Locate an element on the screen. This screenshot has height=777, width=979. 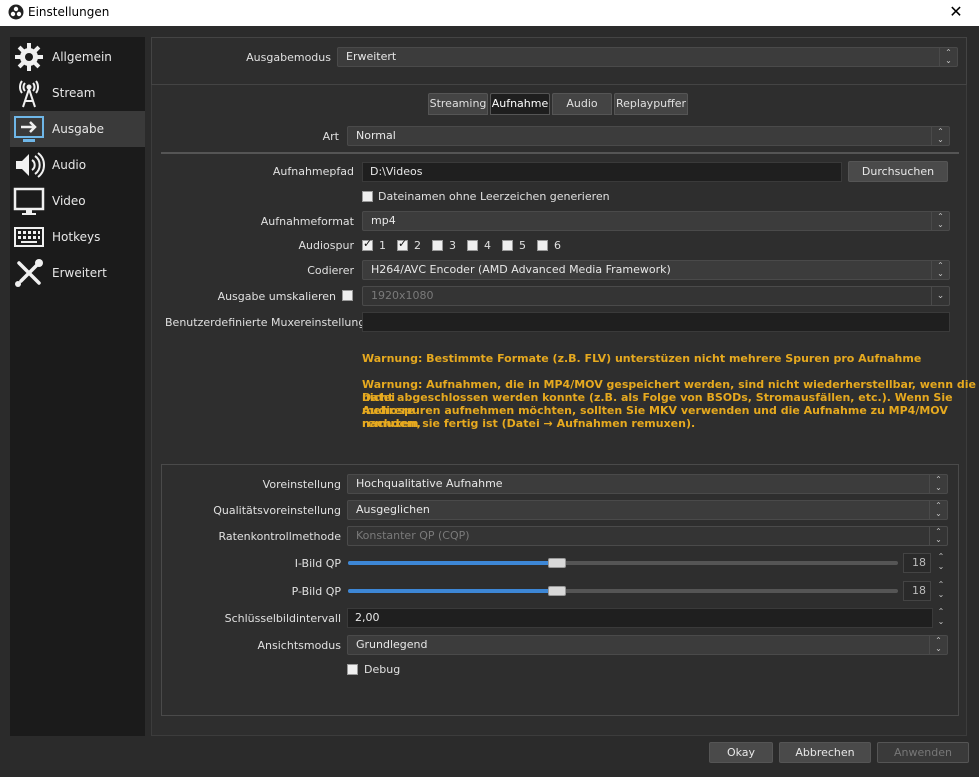
output-monitor-icon is located at coordinates (29, 129).